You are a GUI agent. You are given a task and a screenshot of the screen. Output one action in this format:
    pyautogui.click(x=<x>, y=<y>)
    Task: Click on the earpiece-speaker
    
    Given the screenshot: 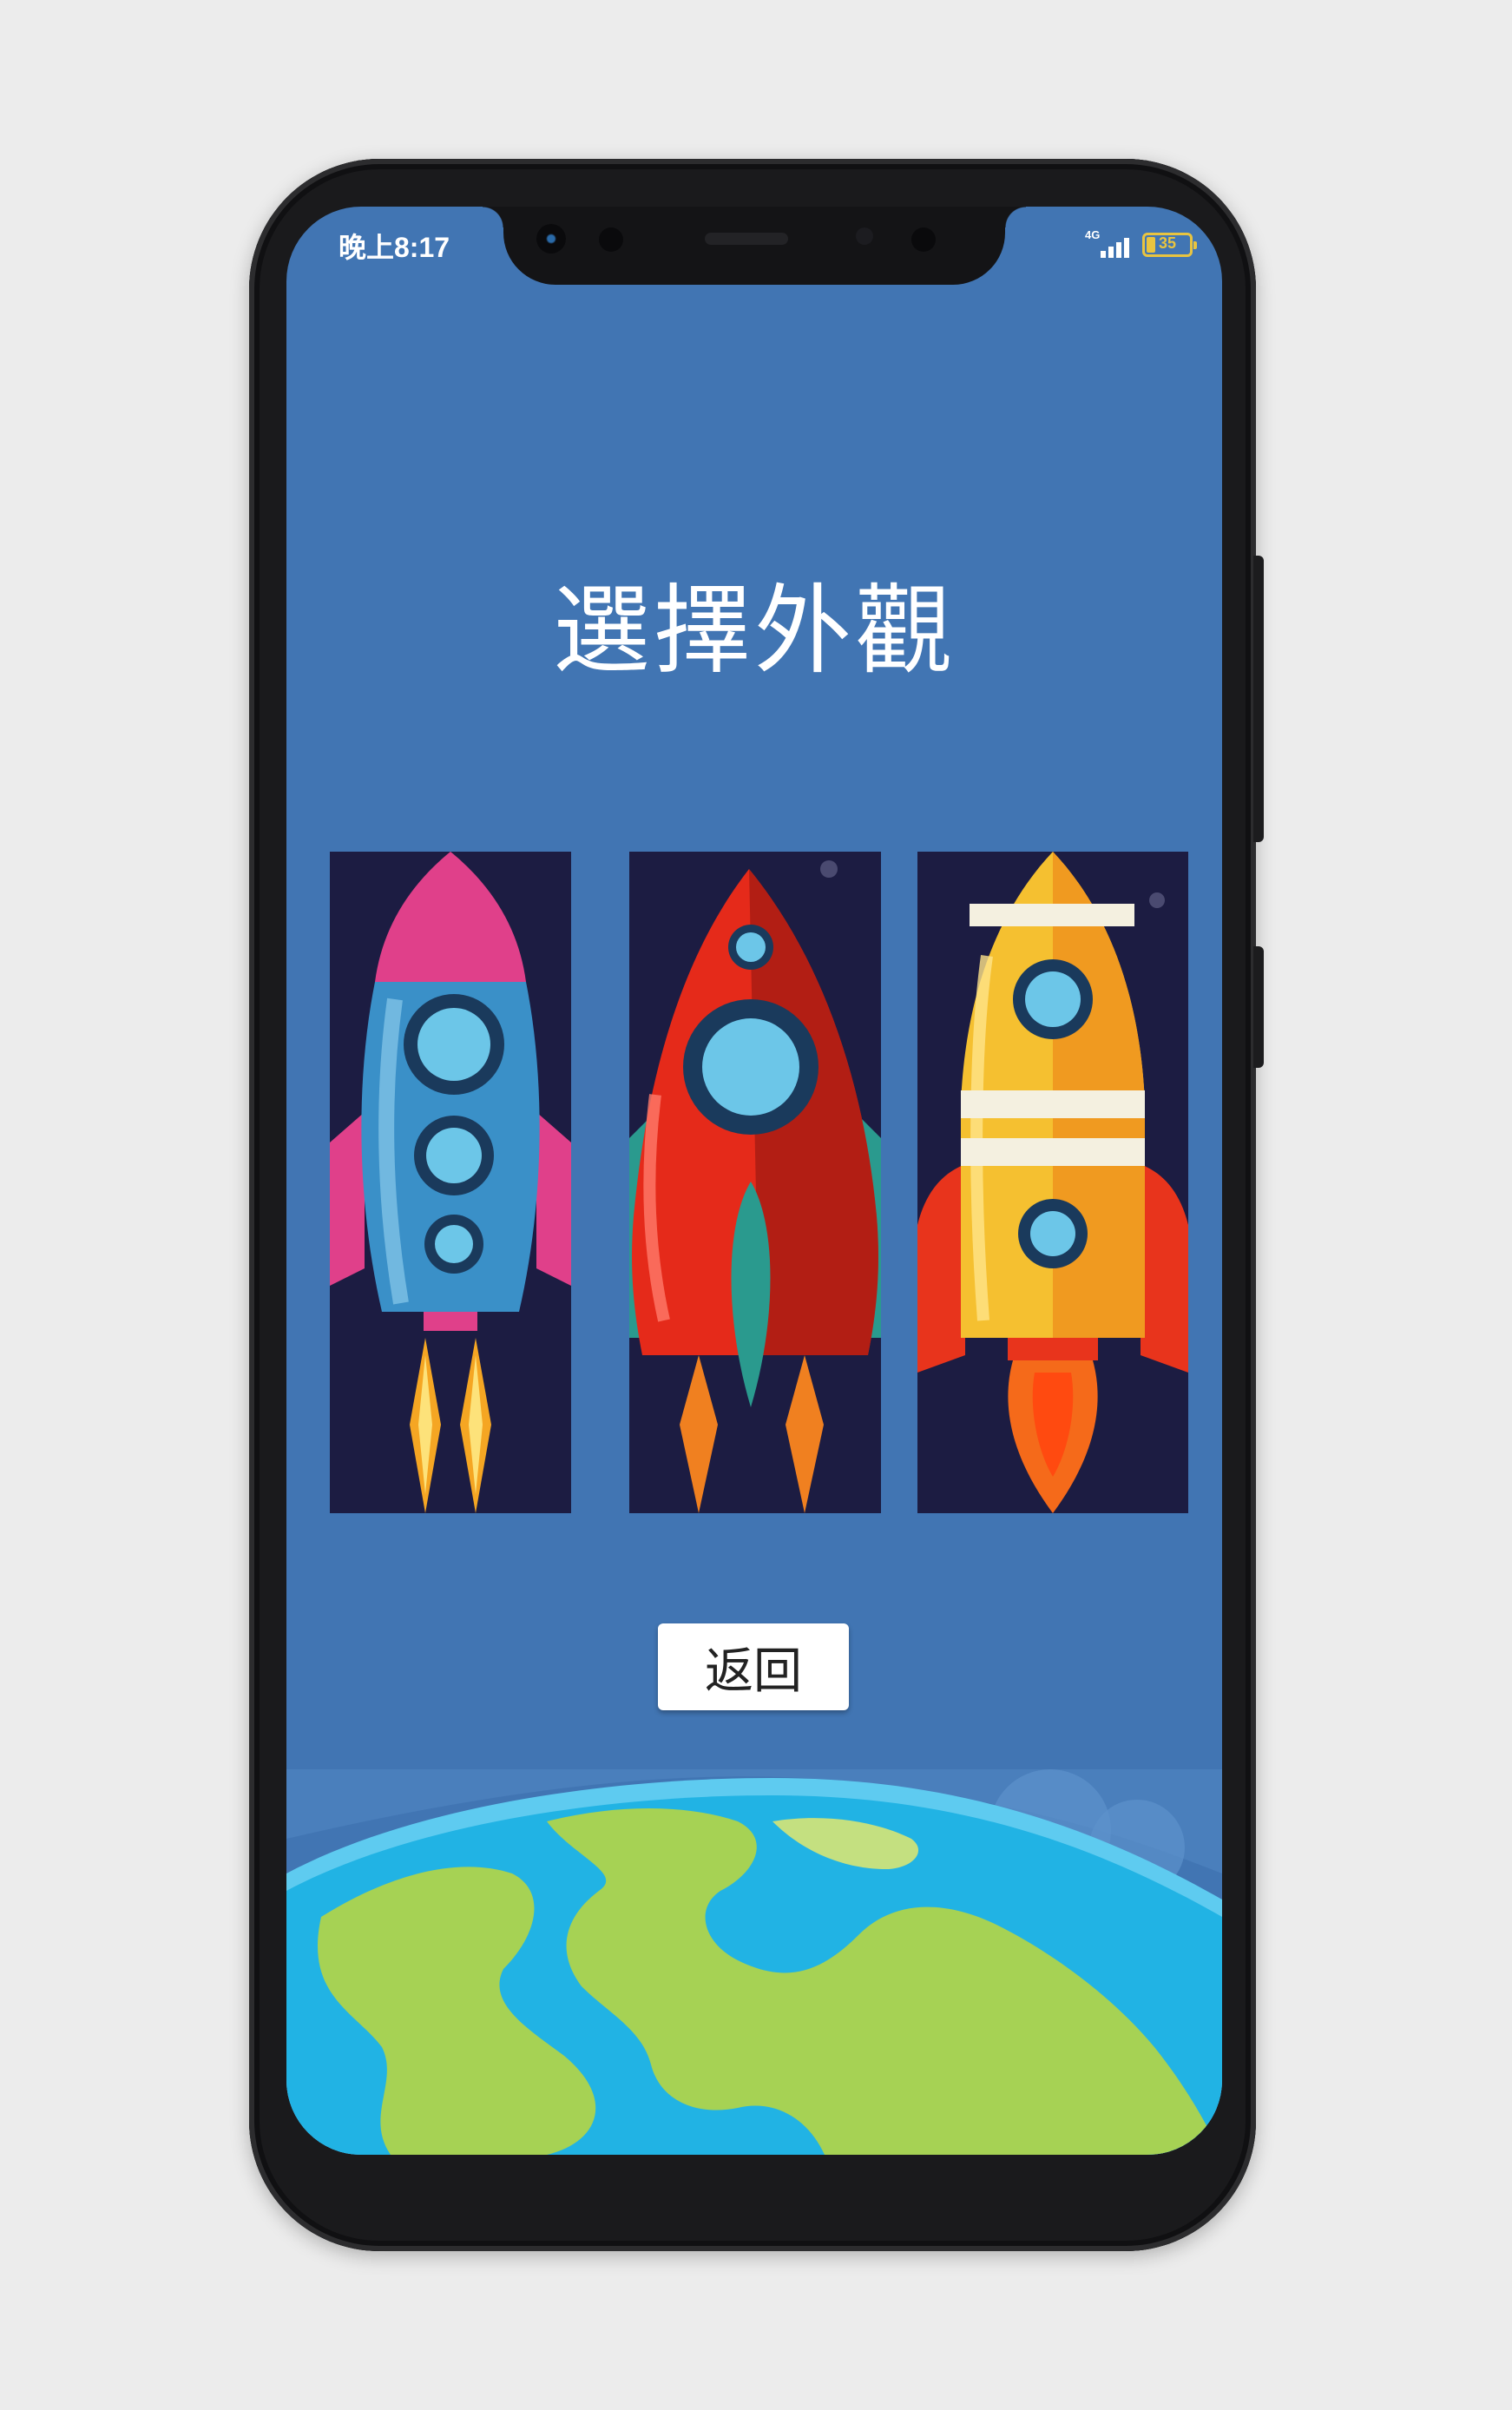 What is the action you would take?
    pyautogui.click(x=746, y=239)
    